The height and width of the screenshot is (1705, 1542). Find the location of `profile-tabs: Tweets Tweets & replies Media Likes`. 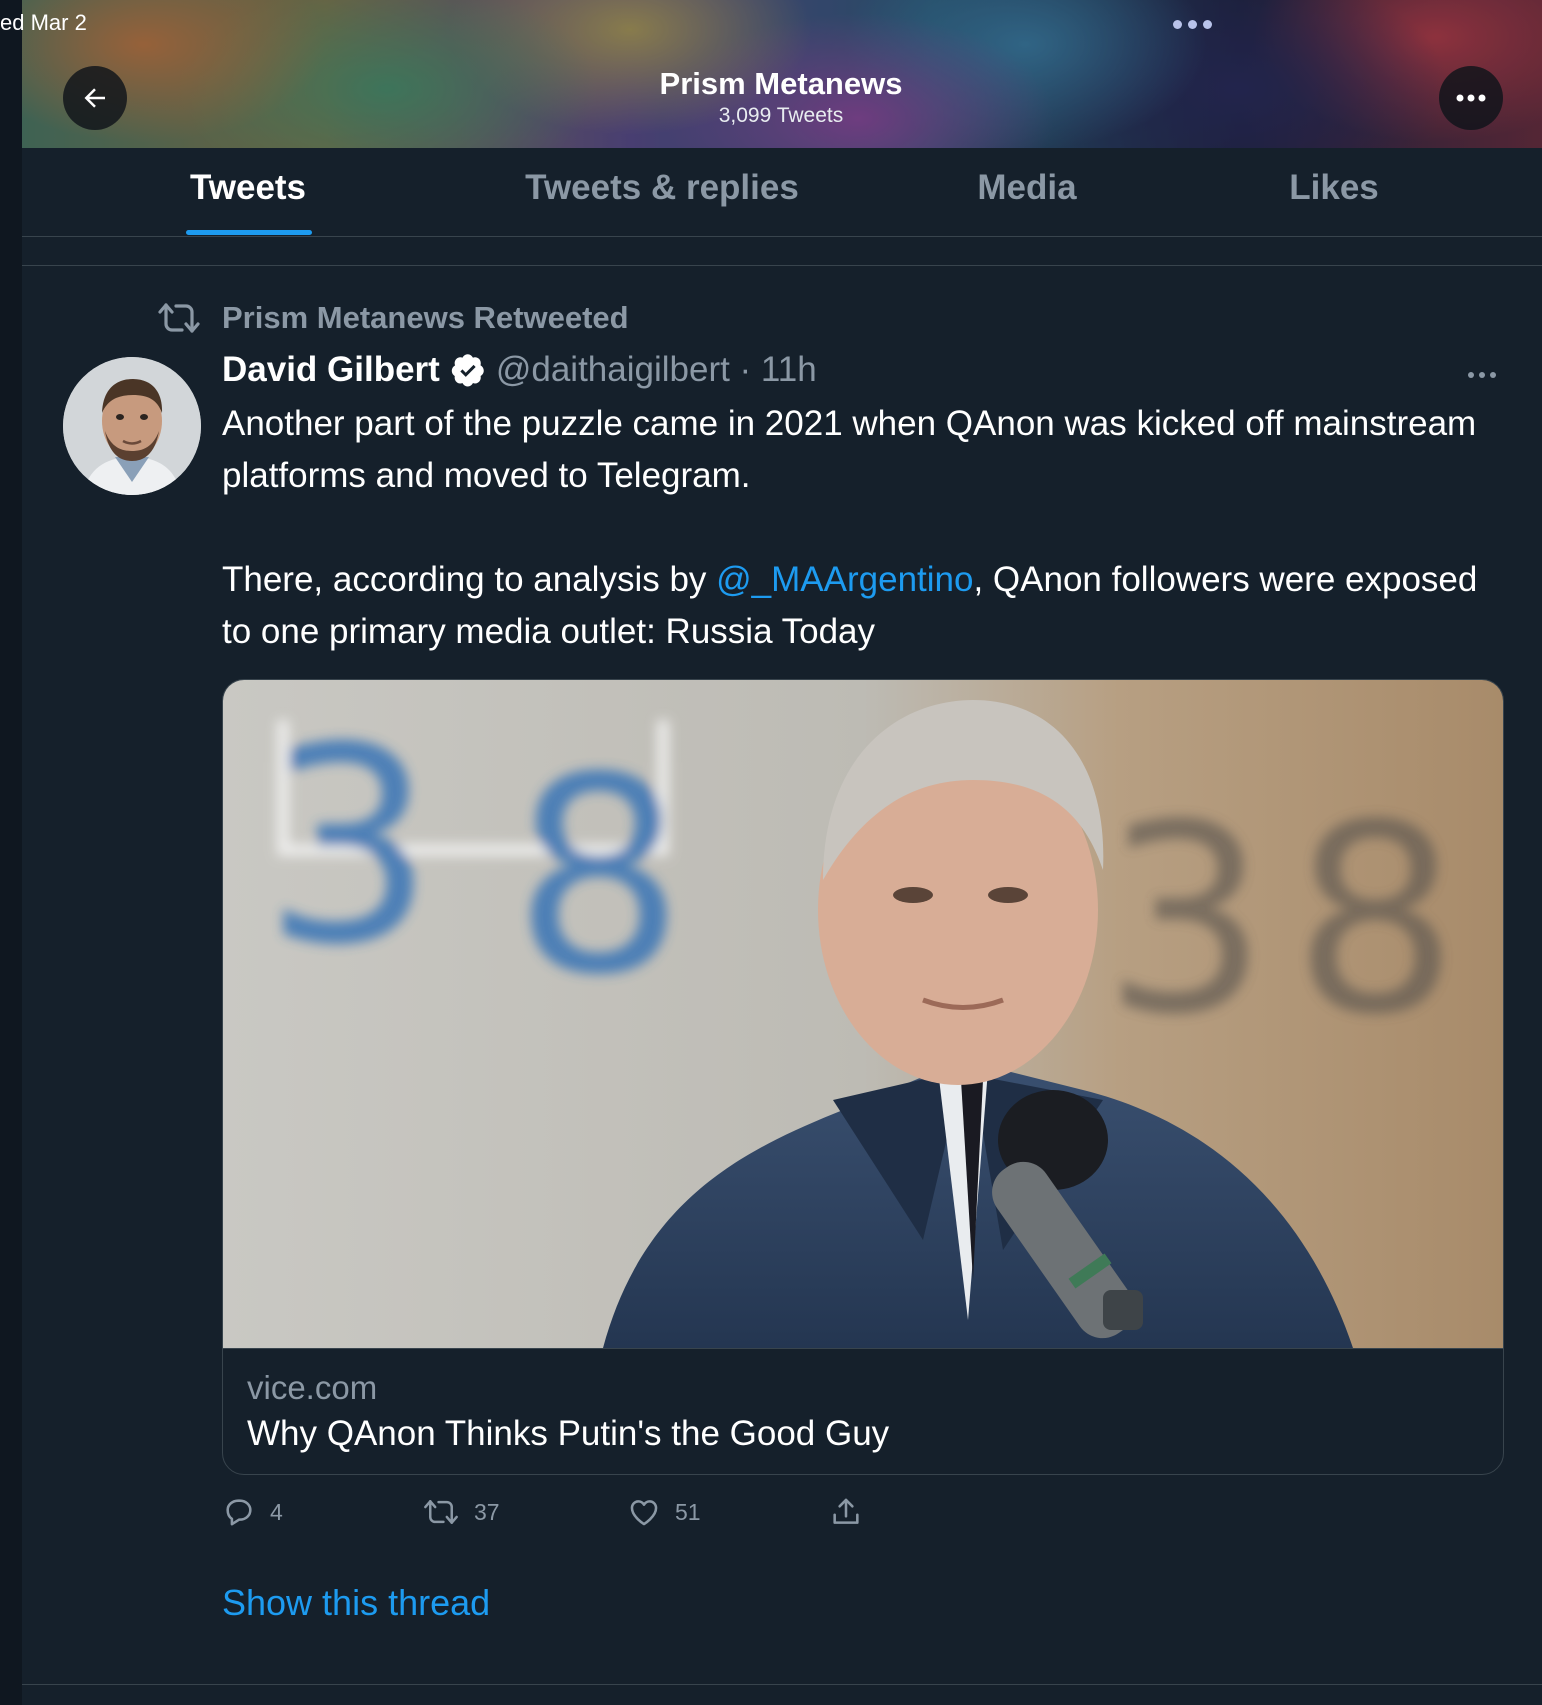

profile-tabs: Tweets Tweets & replies Media Likes is located at coordinates (782, 192).